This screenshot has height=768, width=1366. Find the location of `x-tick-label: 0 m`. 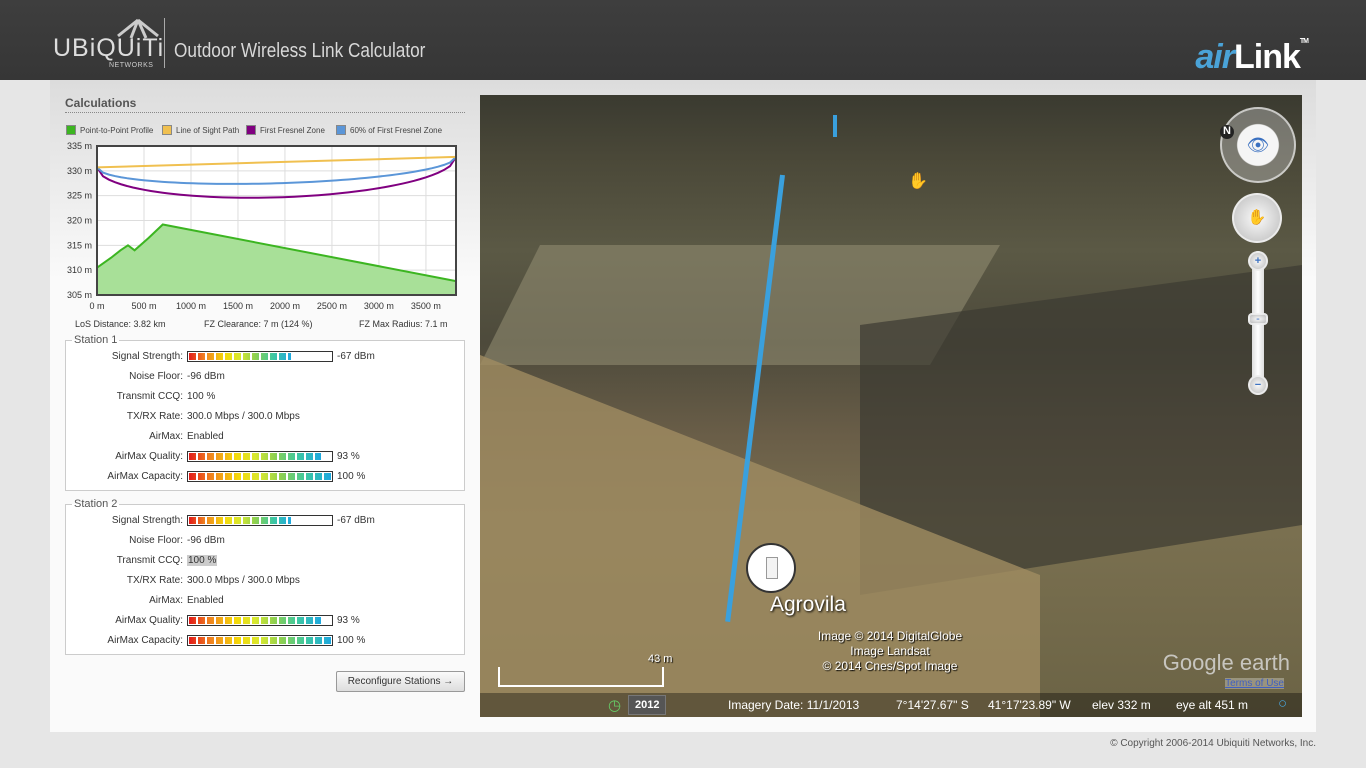

x-tick-label: 0 m is located at coordinates (96, 306).